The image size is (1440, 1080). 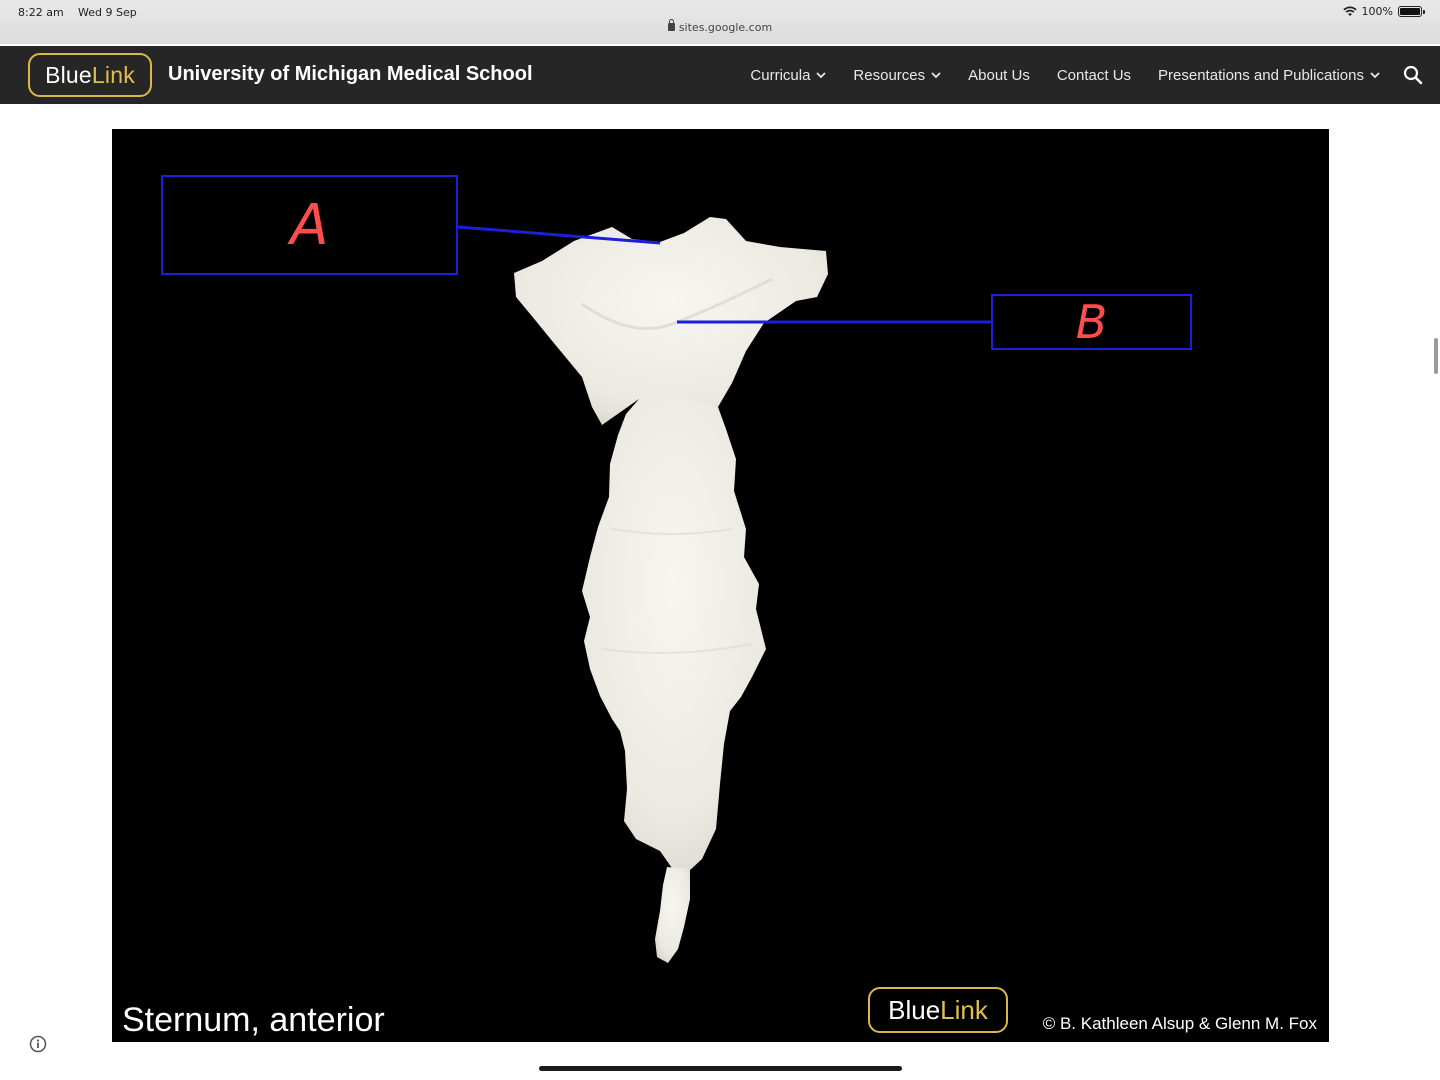 I want to click on search-icon, so click(x=1413, y=75).